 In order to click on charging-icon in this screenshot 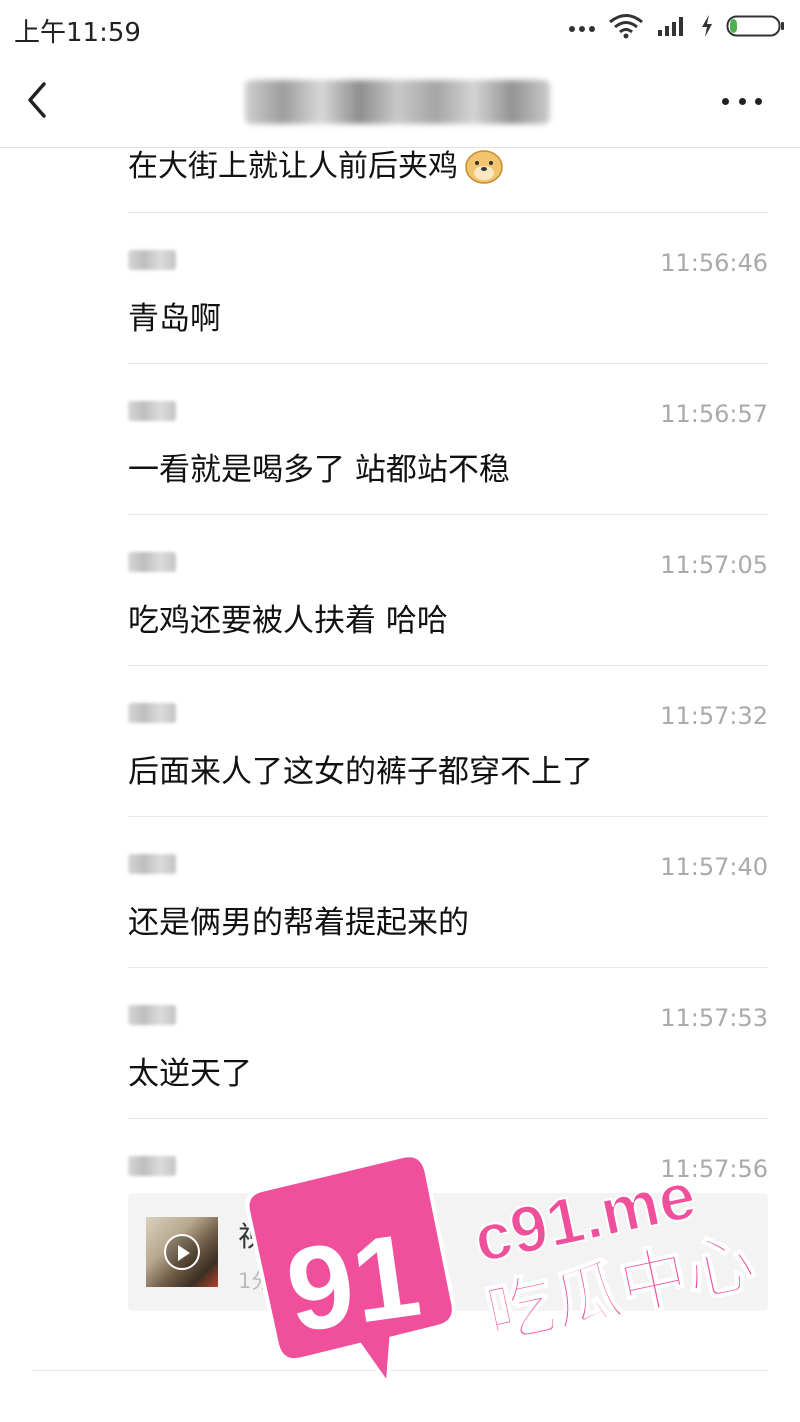, I will do `click(707, 28)`.